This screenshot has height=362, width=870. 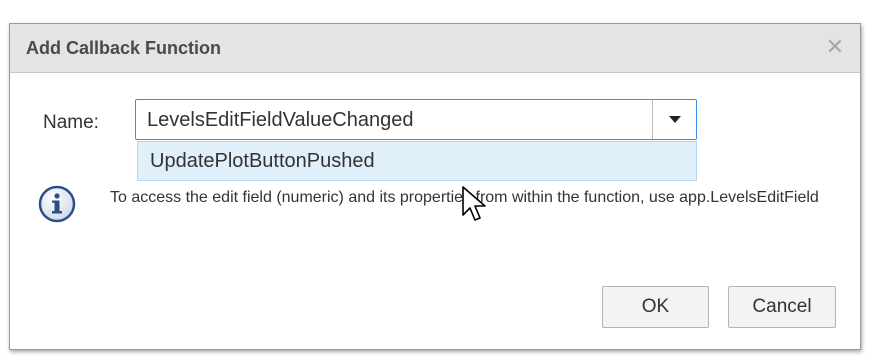 What do you see at coordinates (835, 47) in the screenshot?
I see `close-icon: ✕` at bounding box center [835, 47].